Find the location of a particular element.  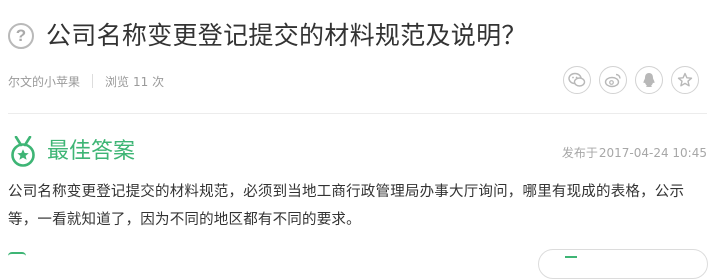

answer-footer-icon is located at coordinates (17, 258).